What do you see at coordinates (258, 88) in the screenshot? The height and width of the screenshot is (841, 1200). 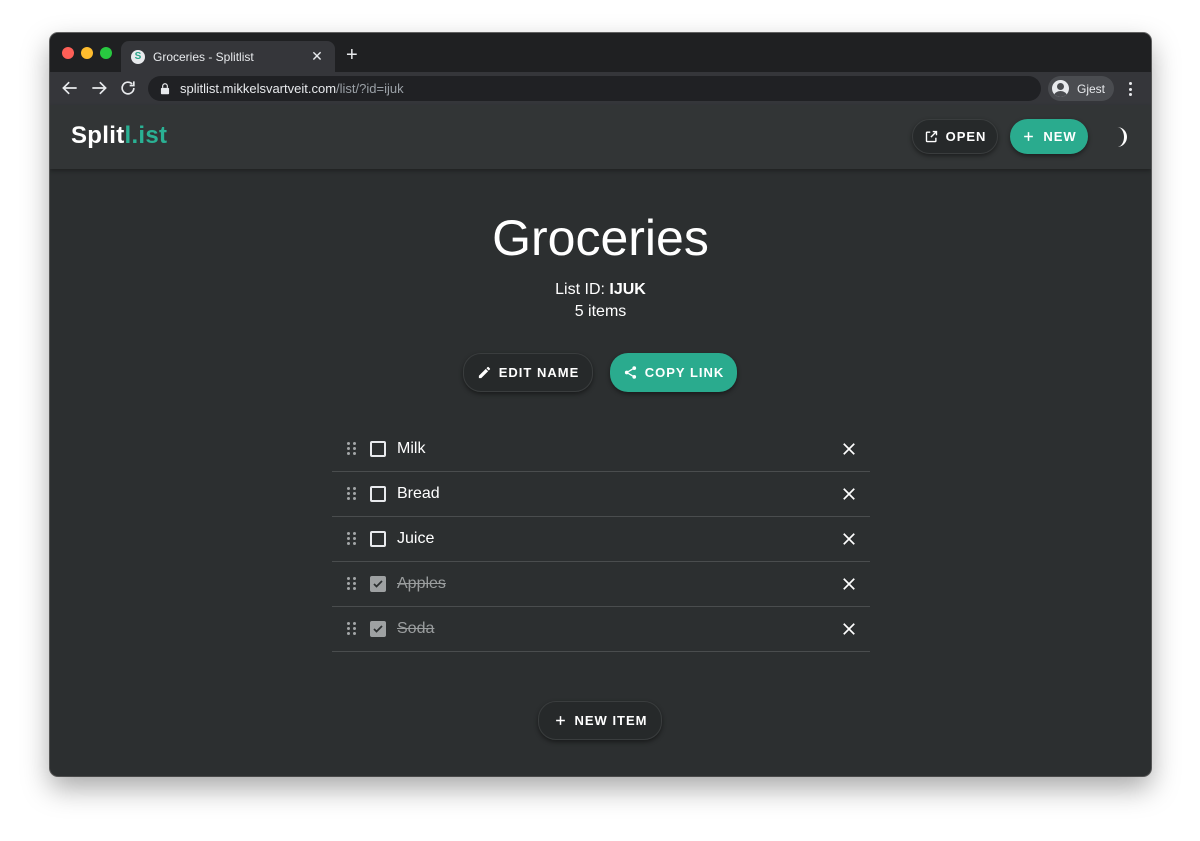 I see `url-host: splitlist.mikkelsvartveit.com` at bounding box center [258, 88].